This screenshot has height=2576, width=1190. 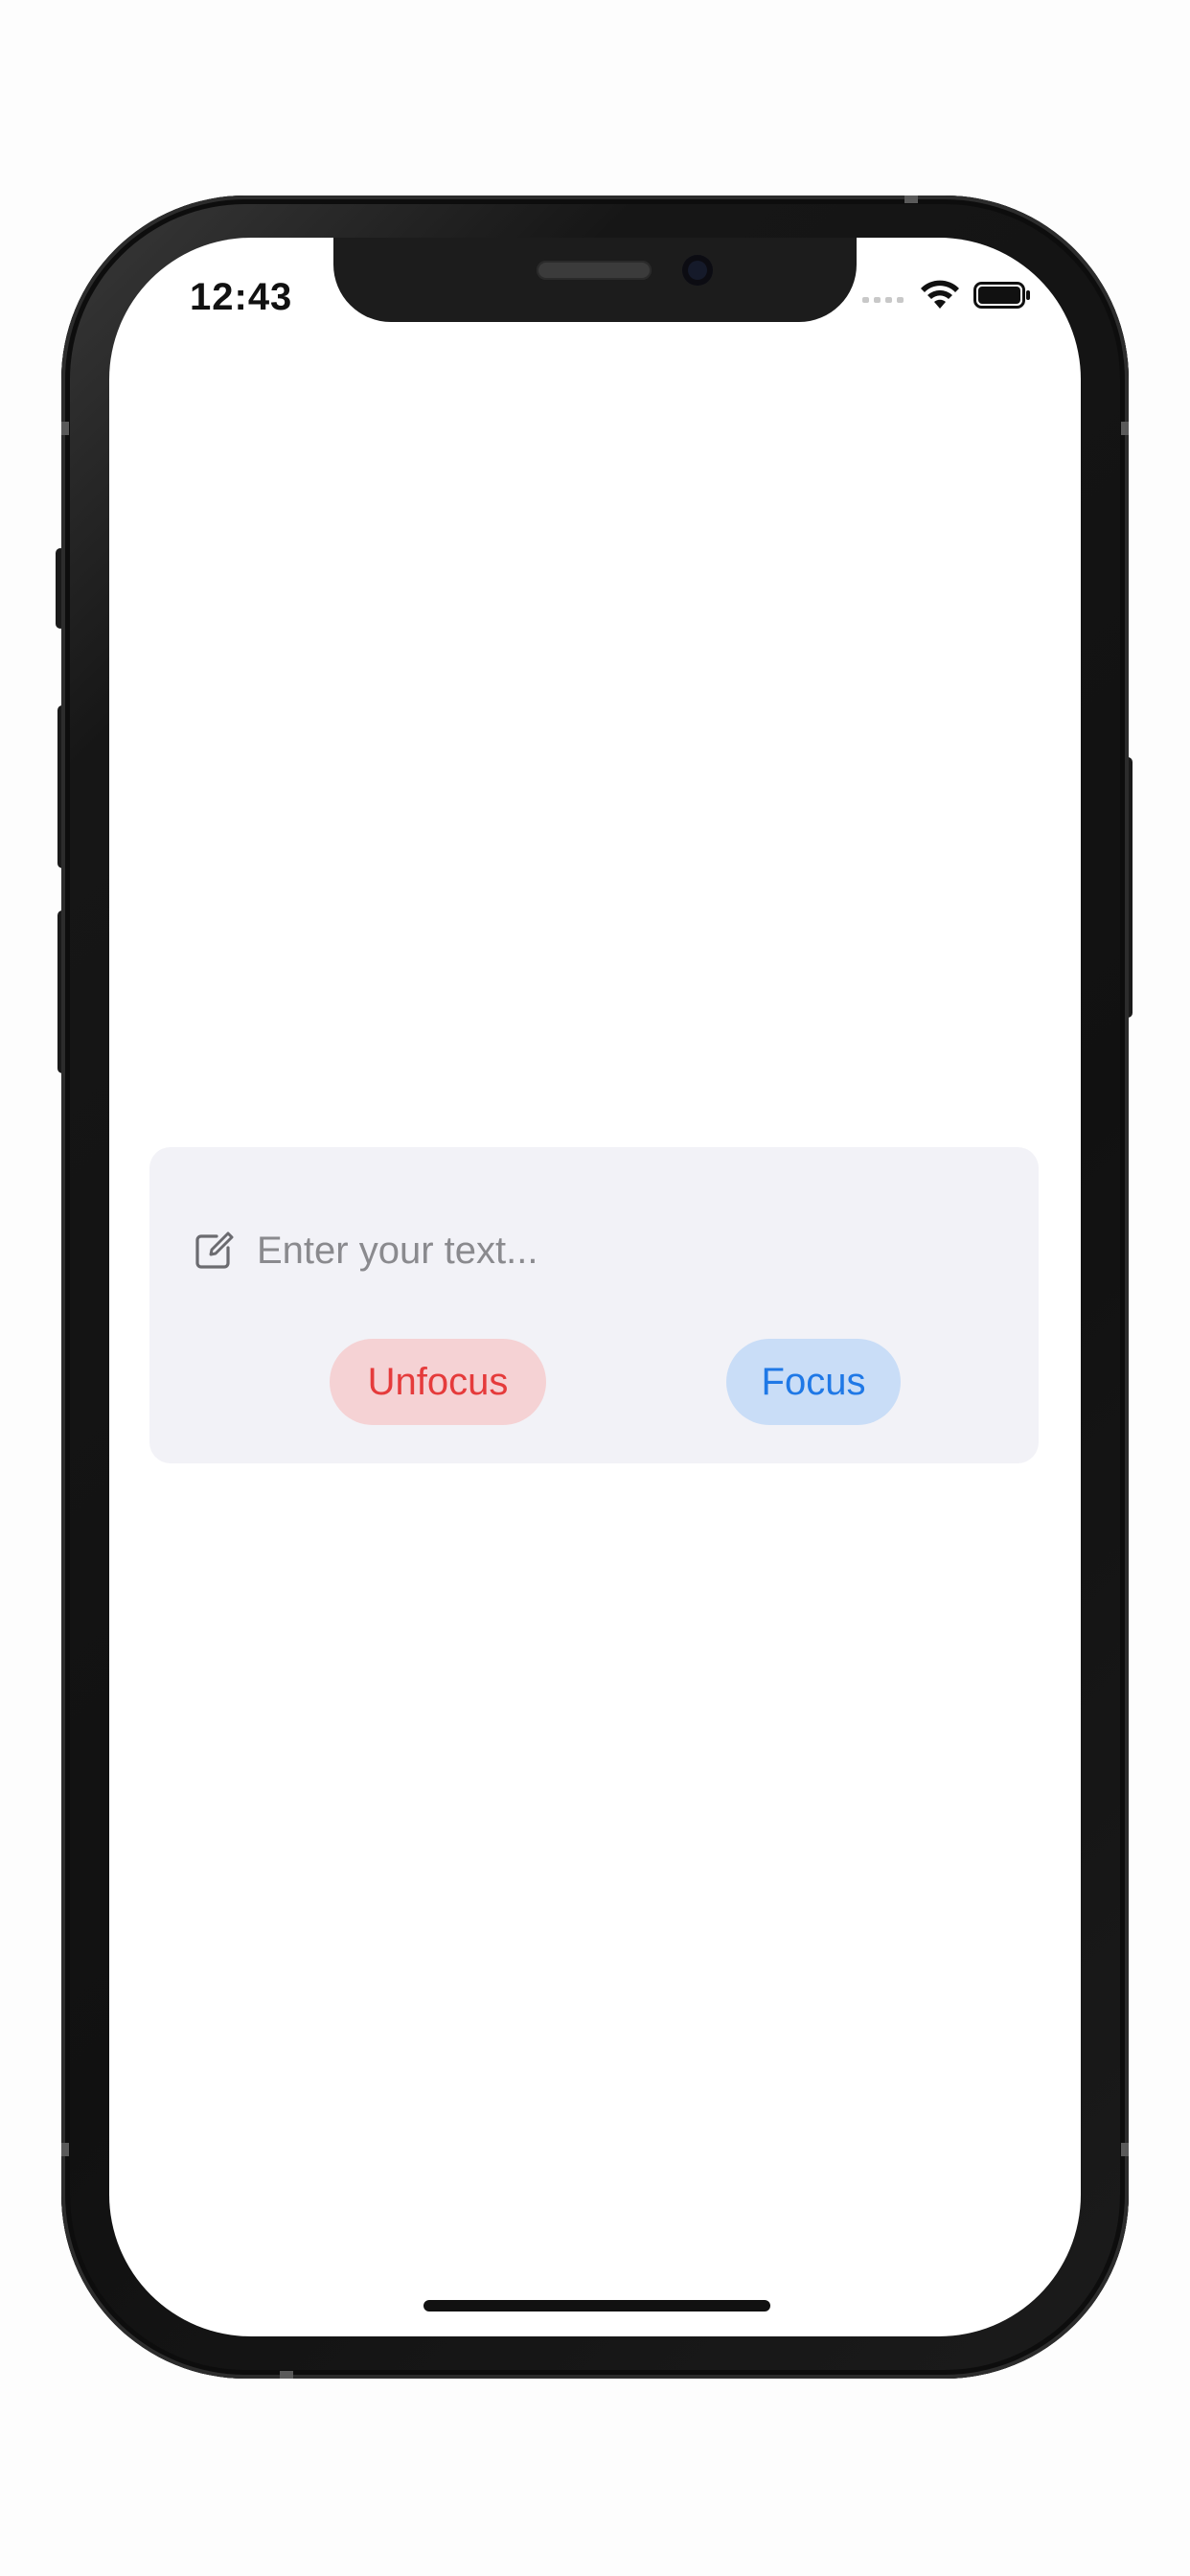 What do you see at coordinates (596, 2306) in the screenshot?
I see `home-indicator` at bounding box center [596, 2306].